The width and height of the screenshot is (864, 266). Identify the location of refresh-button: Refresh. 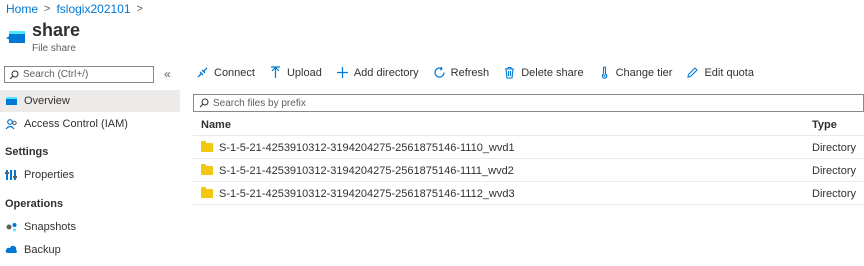
(461, 72).